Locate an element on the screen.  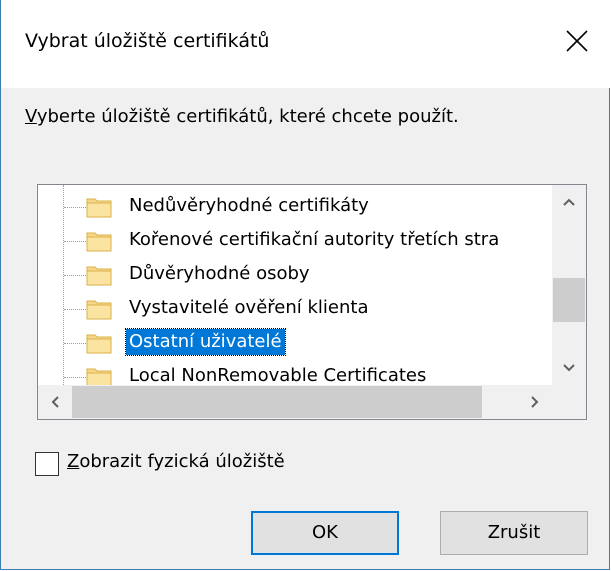
scrollbar-corner is located at coordinates (569, 402).